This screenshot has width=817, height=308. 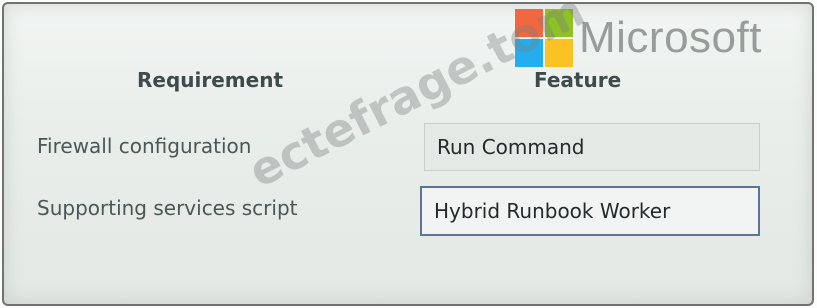 What do you see at coordinates (552, 211) in the screenshot?
I see `answer-text-supporting-services: Hybrid Runbook Worker` at bounding box center [552, 211].